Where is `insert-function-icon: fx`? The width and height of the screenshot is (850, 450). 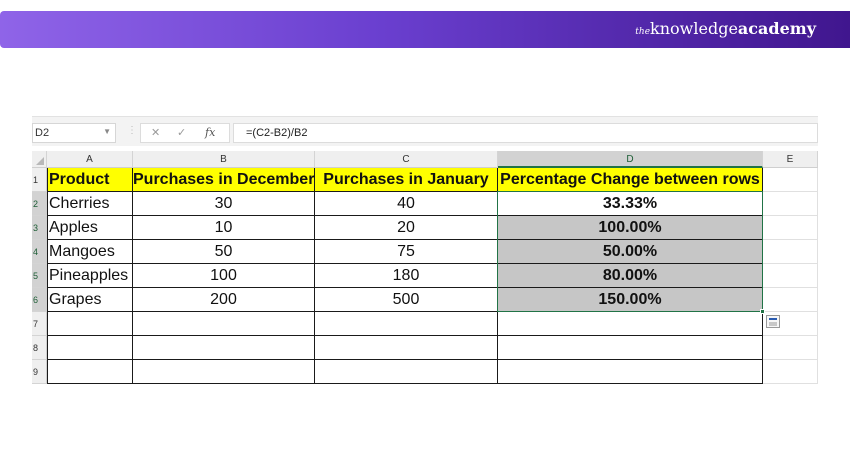
insert-function-icon: fx is located at coordinates (210, 132).